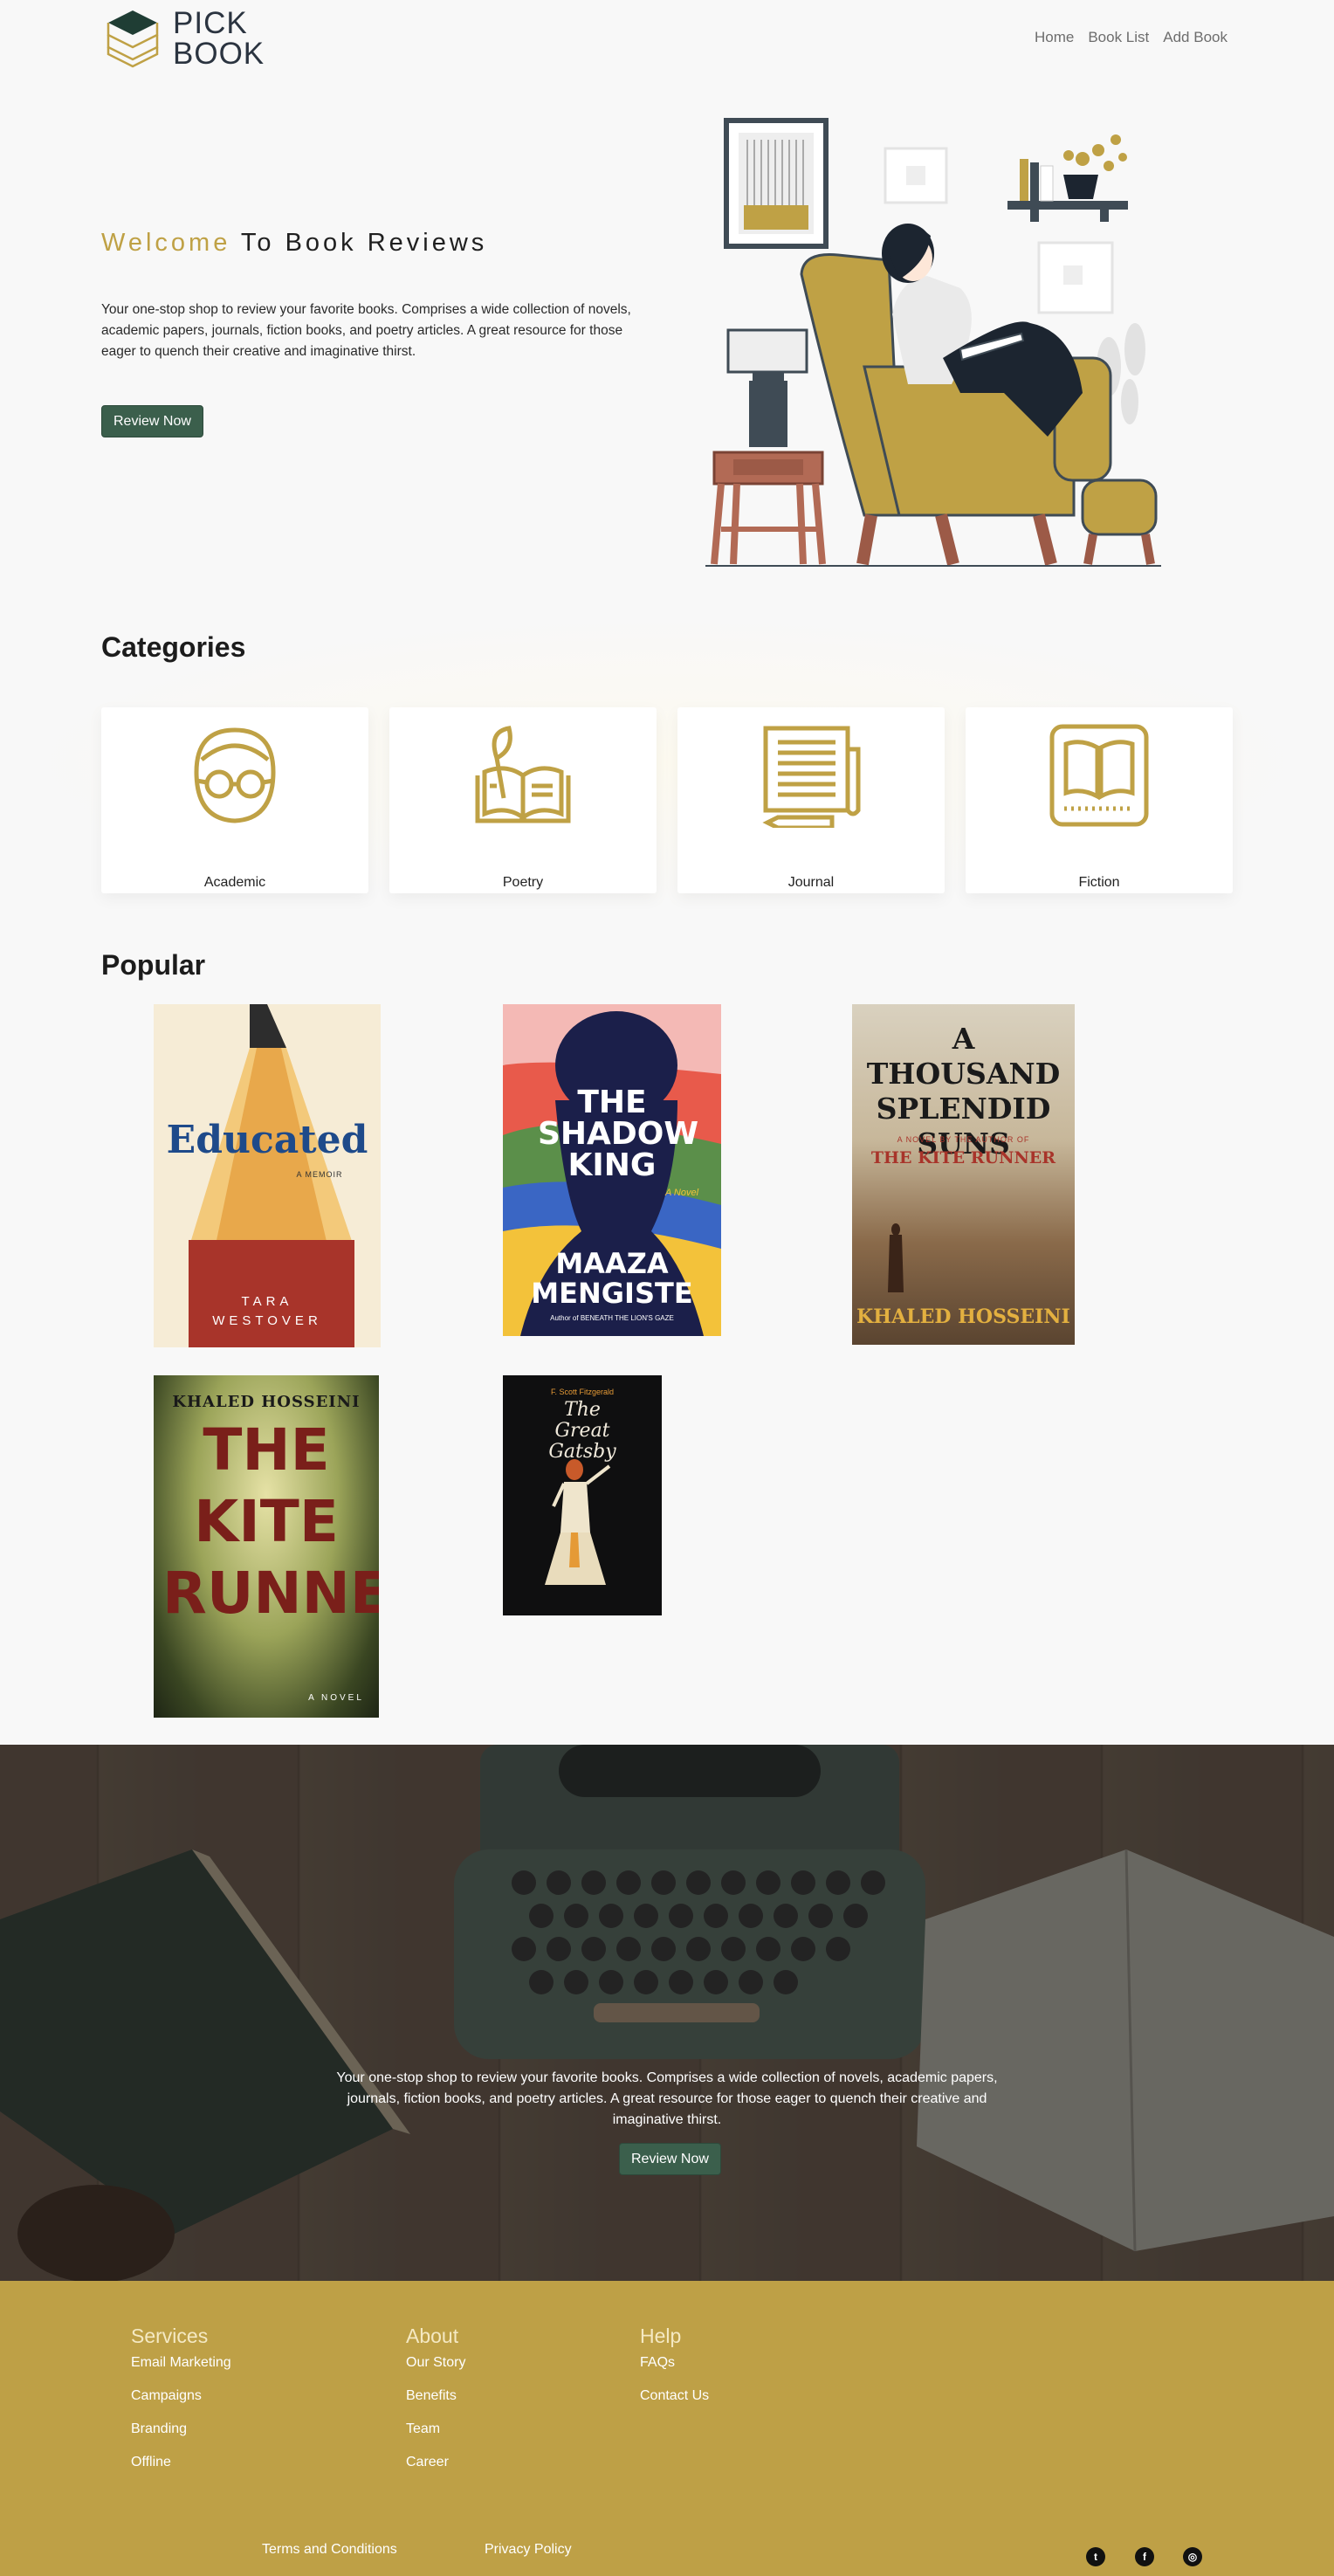  Describe the element at coordinates (435, 2396) in the screenshot. I see `footer-link: Benefits` at that location.